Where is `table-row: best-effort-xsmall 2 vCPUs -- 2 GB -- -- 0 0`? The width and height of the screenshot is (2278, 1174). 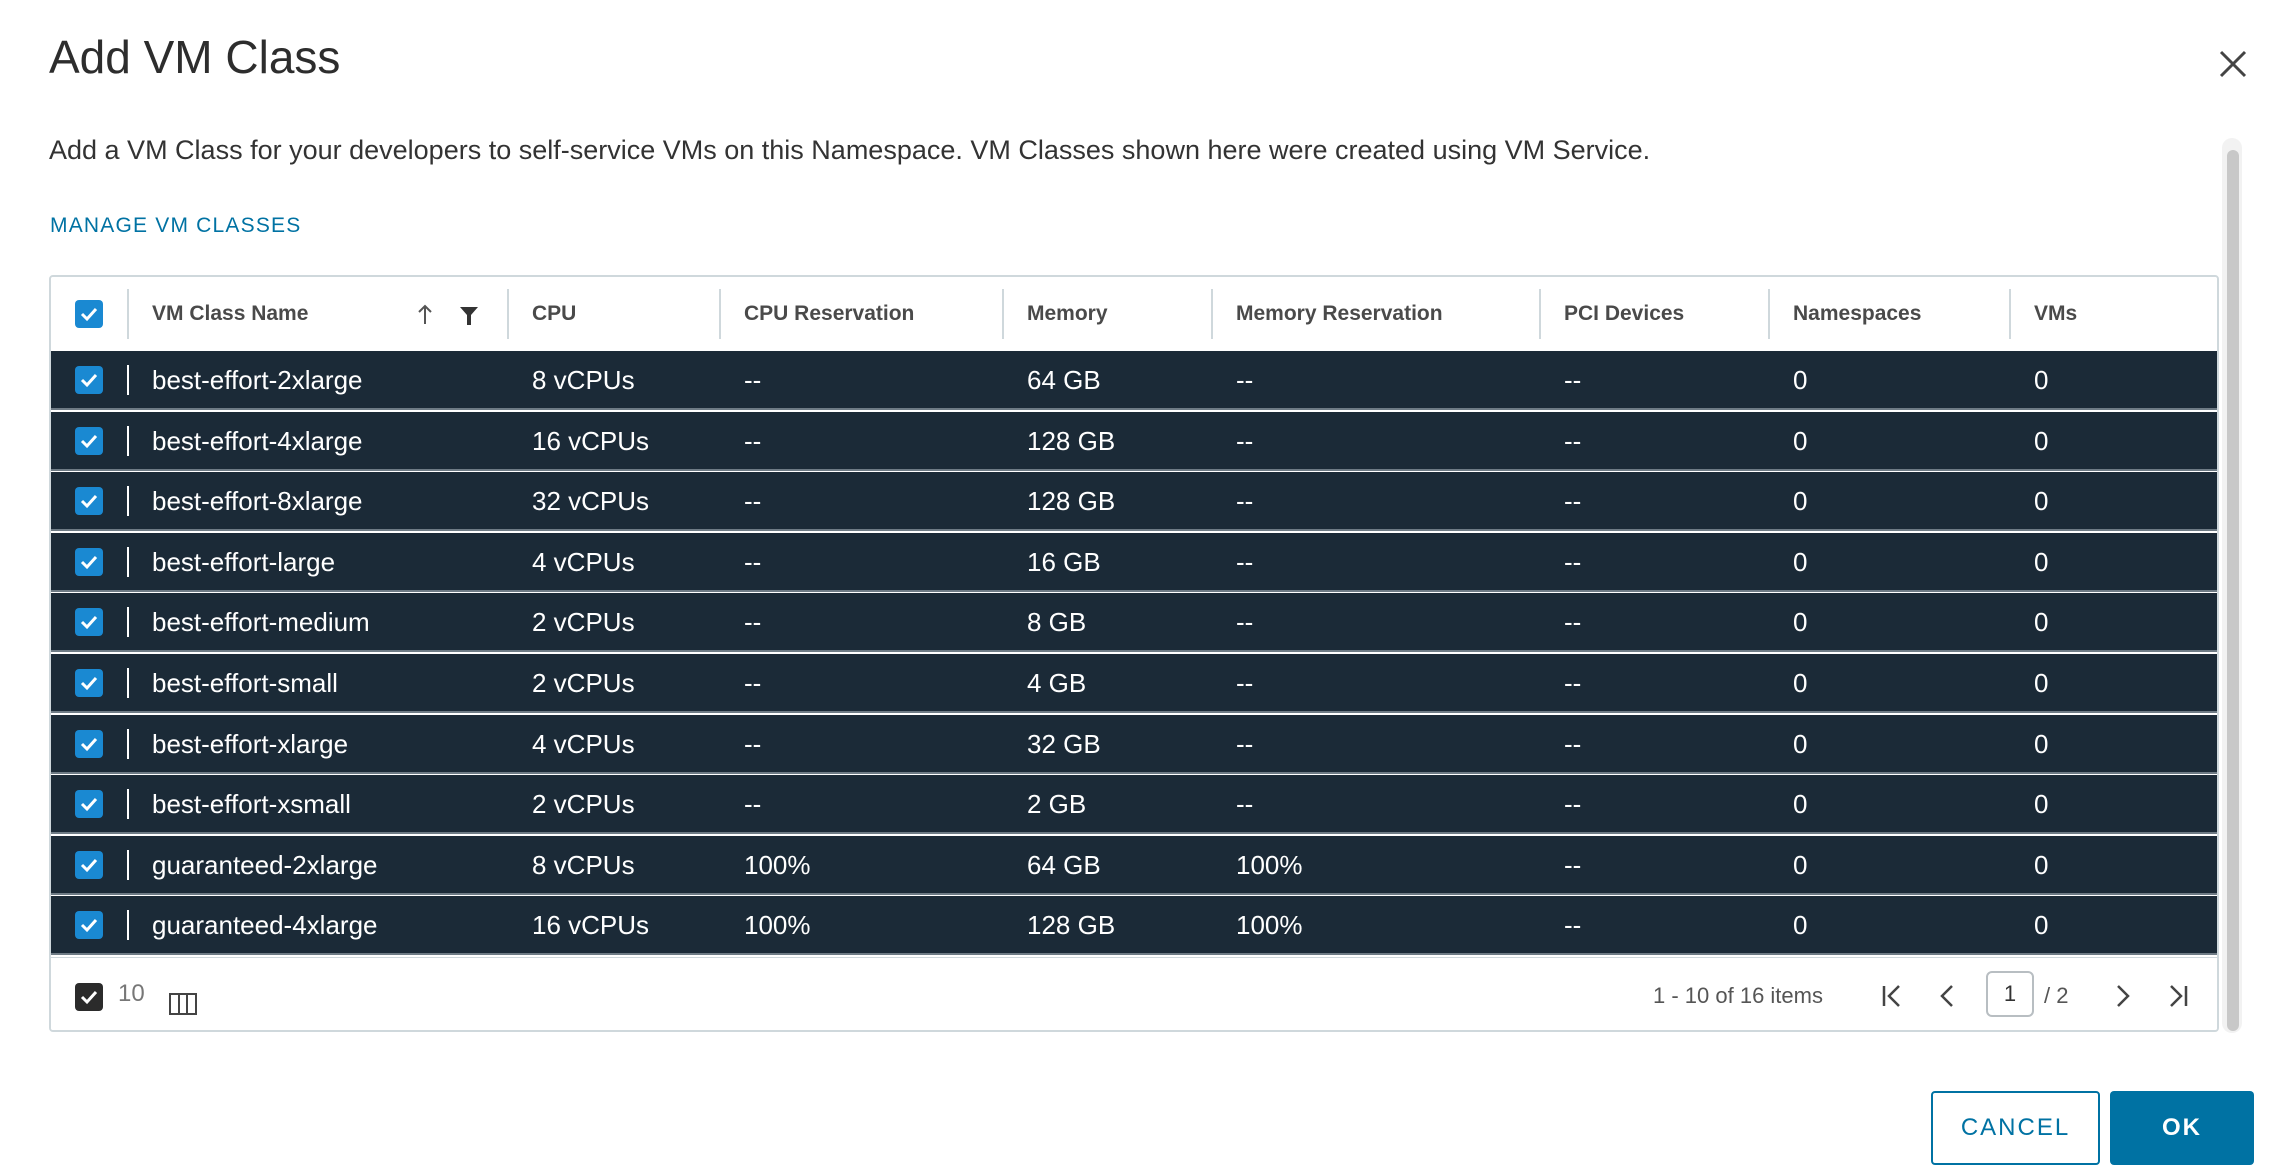
table-row: best-effort-xsmall 2 vCPUs -- 2 GB -- -- 0 0 is located at coordinates (1134, 805).